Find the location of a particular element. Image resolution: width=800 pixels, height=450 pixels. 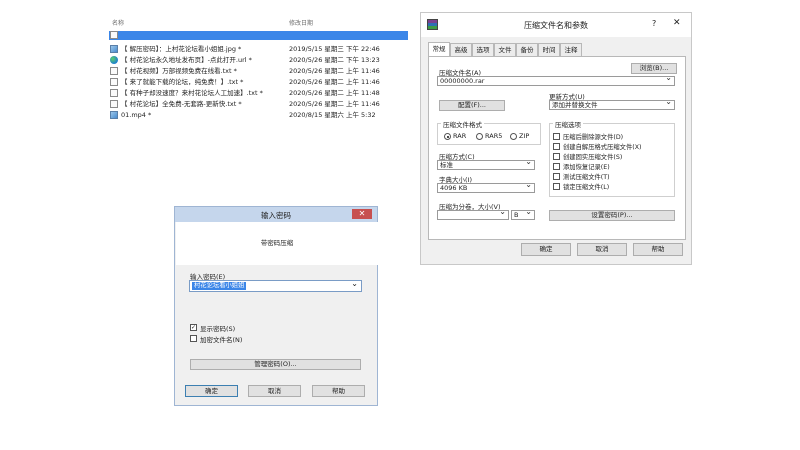

dialog-header: 带密码压缩 is located at coordinates (277, 243).